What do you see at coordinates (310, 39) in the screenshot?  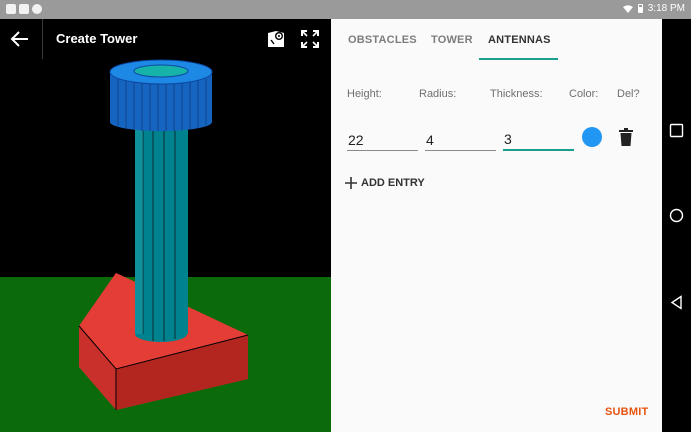 I see `fullscreen-icon` at bounding box center [310, 39].